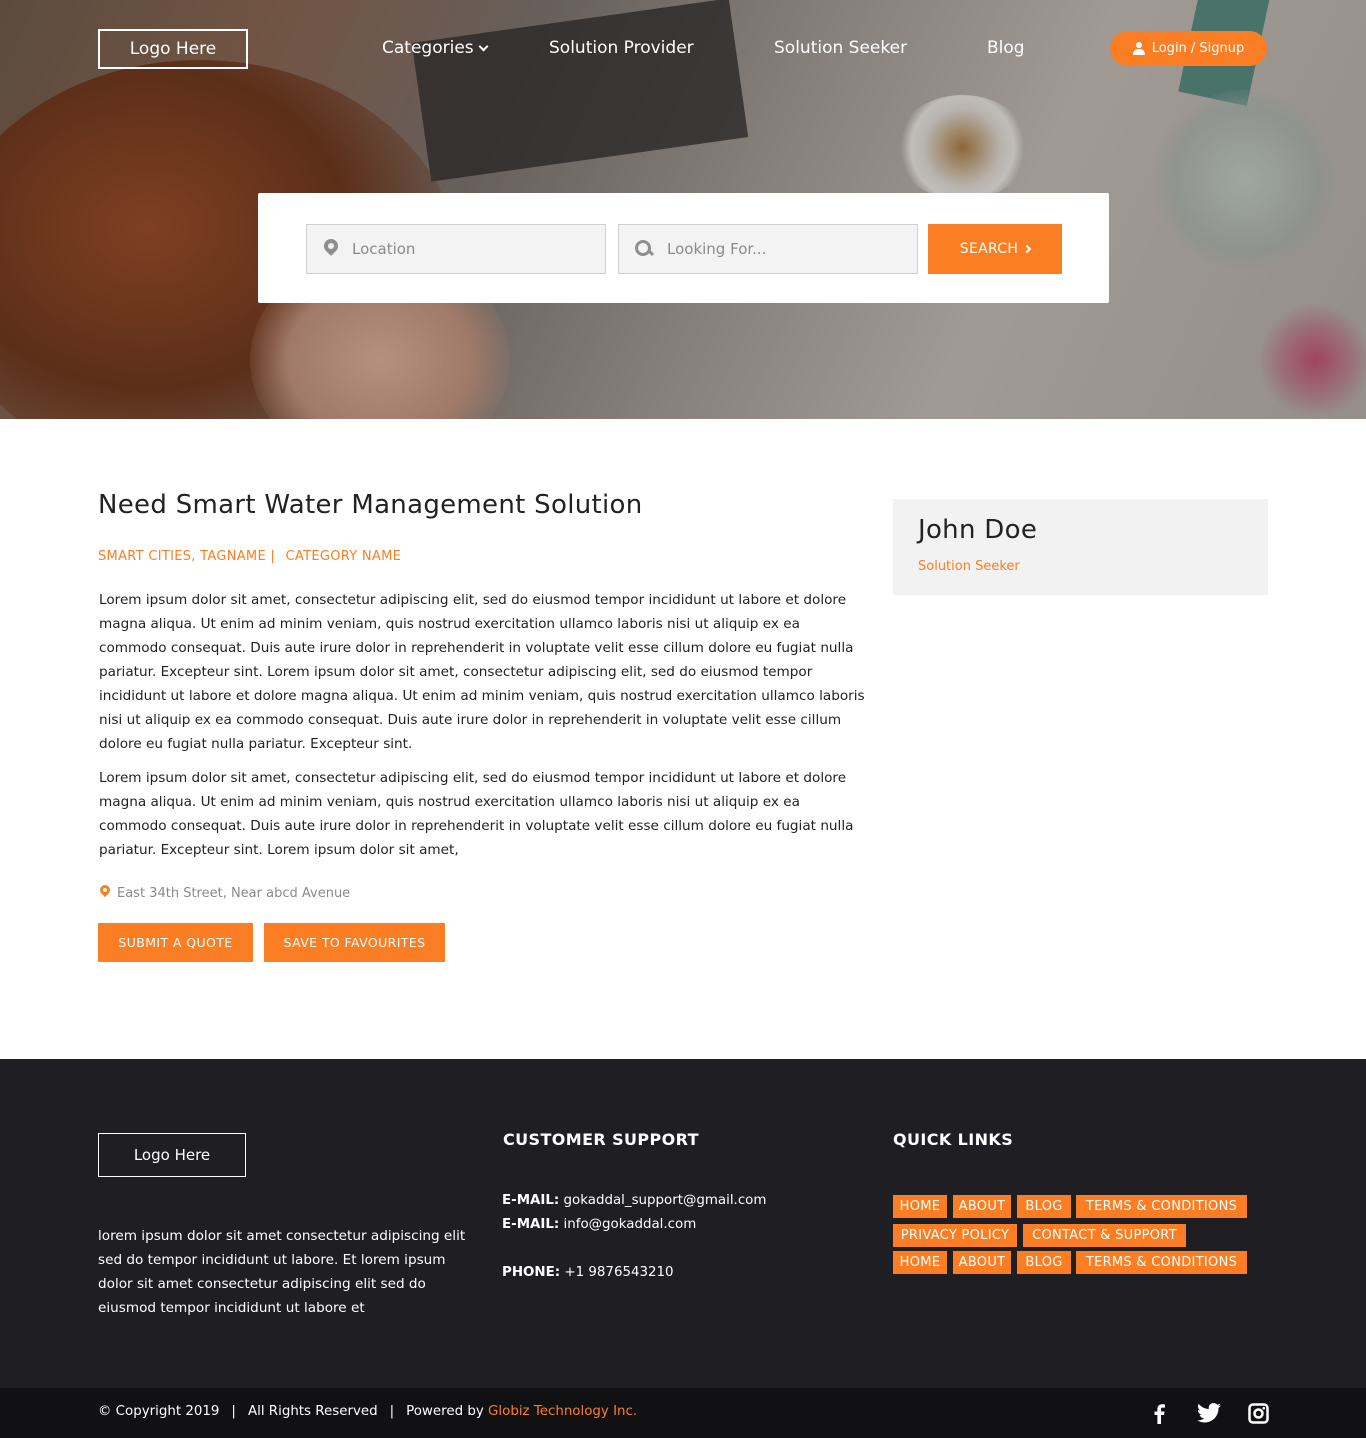 The width and height of the screenshot is (1366, 1438). What do you see at coordinates (601, 1139) in the screenshot?
I see `customer-support-heading: CUSTOMER SUPPORT` at bounding box center [601, 1139].